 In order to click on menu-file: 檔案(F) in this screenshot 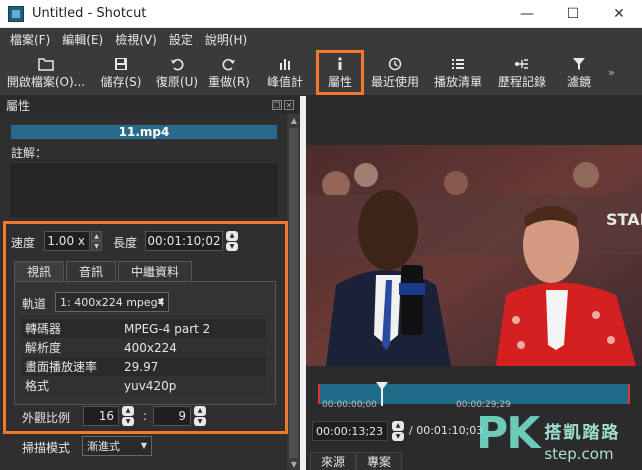, I will do `click(30, 39)`.